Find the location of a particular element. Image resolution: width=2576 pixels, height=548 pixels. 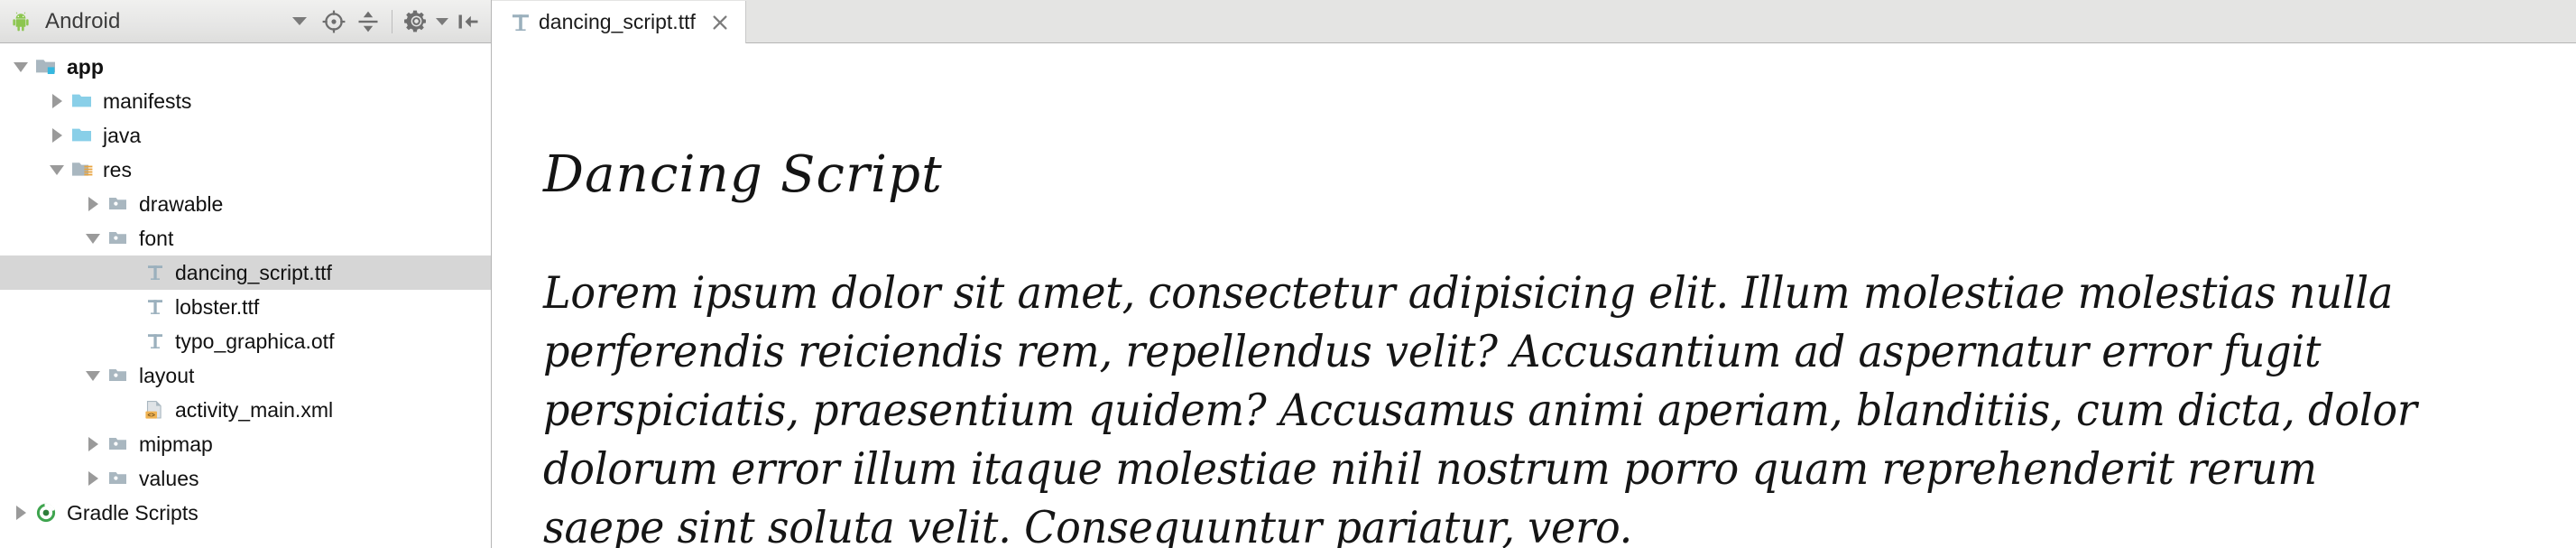

gear-icon is located at coordinates (414, 21).